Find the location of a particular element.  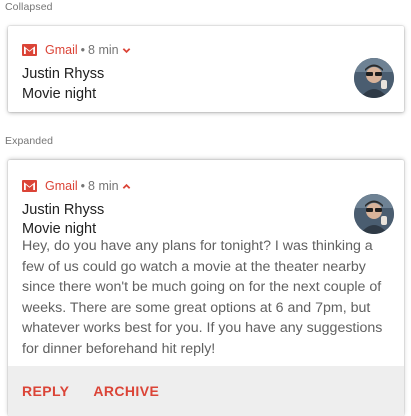

expanded-section-label: Expanded is located at coordinates (29, 141).